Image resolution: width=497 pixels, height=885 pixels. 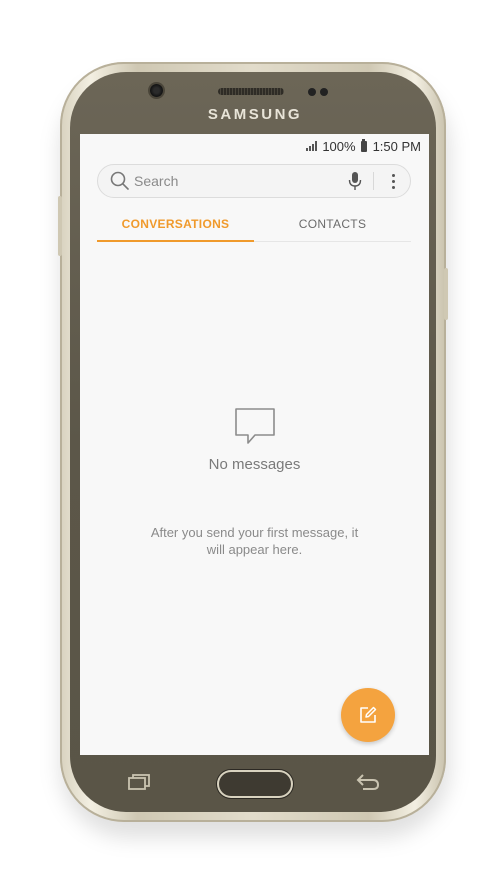 I want to click on tab-conversations: CONVERSATIONS, so click(x=175, y=227).